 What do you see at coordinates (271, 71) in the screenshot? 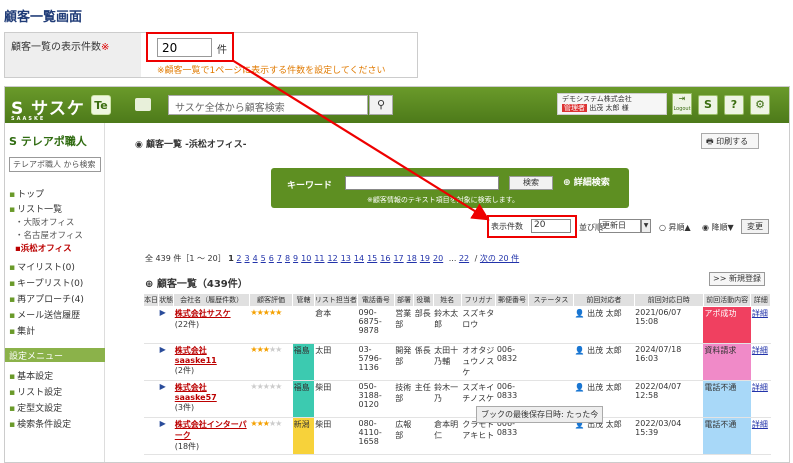
I see `setting-note: ※顧客一覧で1ページに表示する件数を設定してください` at bounding box center [271, 71].